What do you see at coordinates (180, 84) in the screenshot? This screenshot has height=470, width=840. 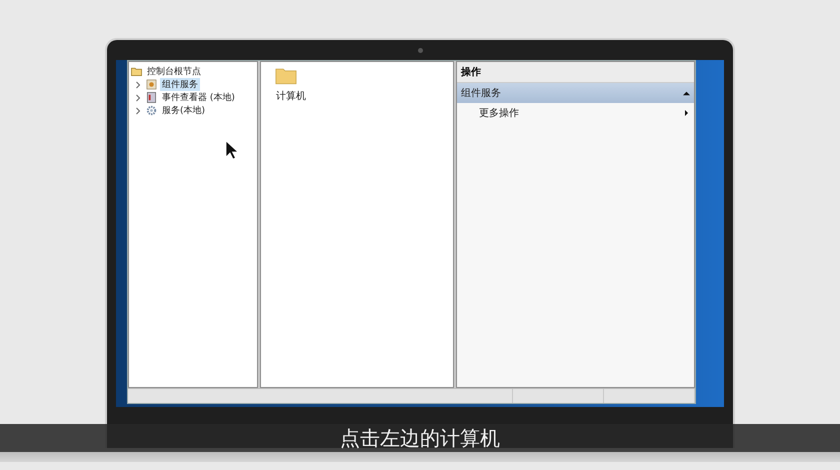 I see `tree-item: 组件服务` at bounding box center [180, 84].